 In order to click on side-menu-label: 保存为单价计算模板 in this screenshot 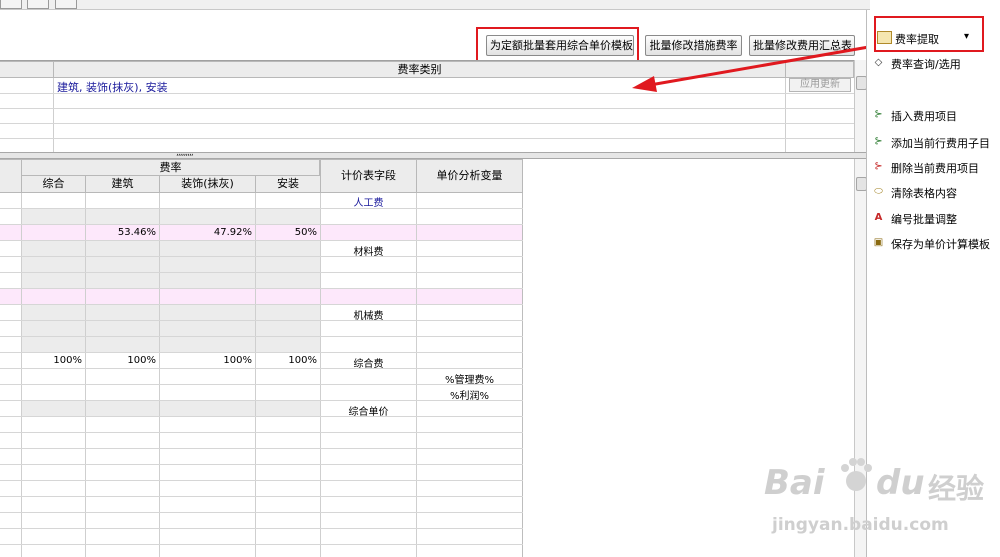, I will do `click(940, 244)`.